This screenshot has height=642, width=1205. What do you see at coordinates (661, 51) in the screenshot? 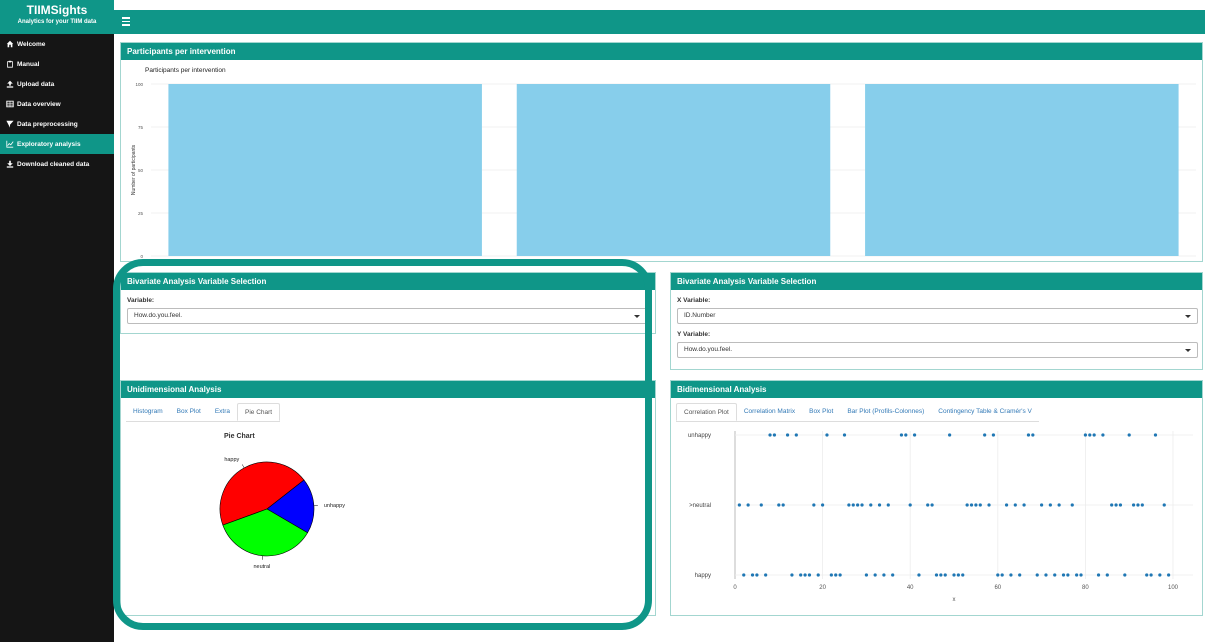
I see `participants-box-title: Participants per intervention` at bounding box center [661, 51].